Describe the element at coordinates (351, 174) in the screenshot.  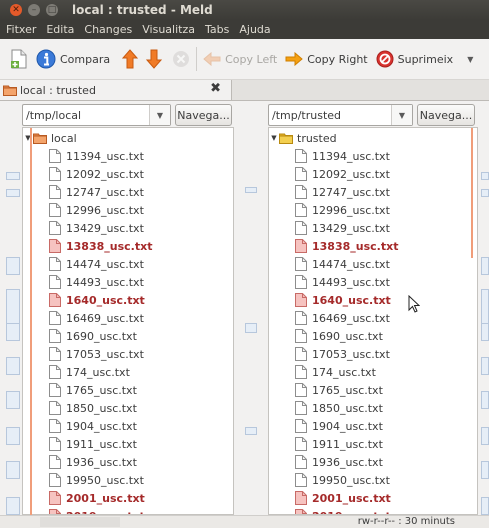
I see `file-name: 12092_usc.txt` at that location.